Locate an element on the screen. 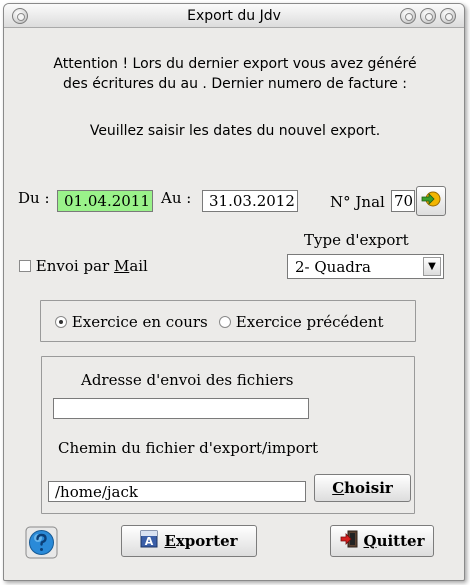 Image resolution: width=470 pixels, height=585 pixels. exercice-current-label: Exercice en cours is located at coordinates (139, 322).